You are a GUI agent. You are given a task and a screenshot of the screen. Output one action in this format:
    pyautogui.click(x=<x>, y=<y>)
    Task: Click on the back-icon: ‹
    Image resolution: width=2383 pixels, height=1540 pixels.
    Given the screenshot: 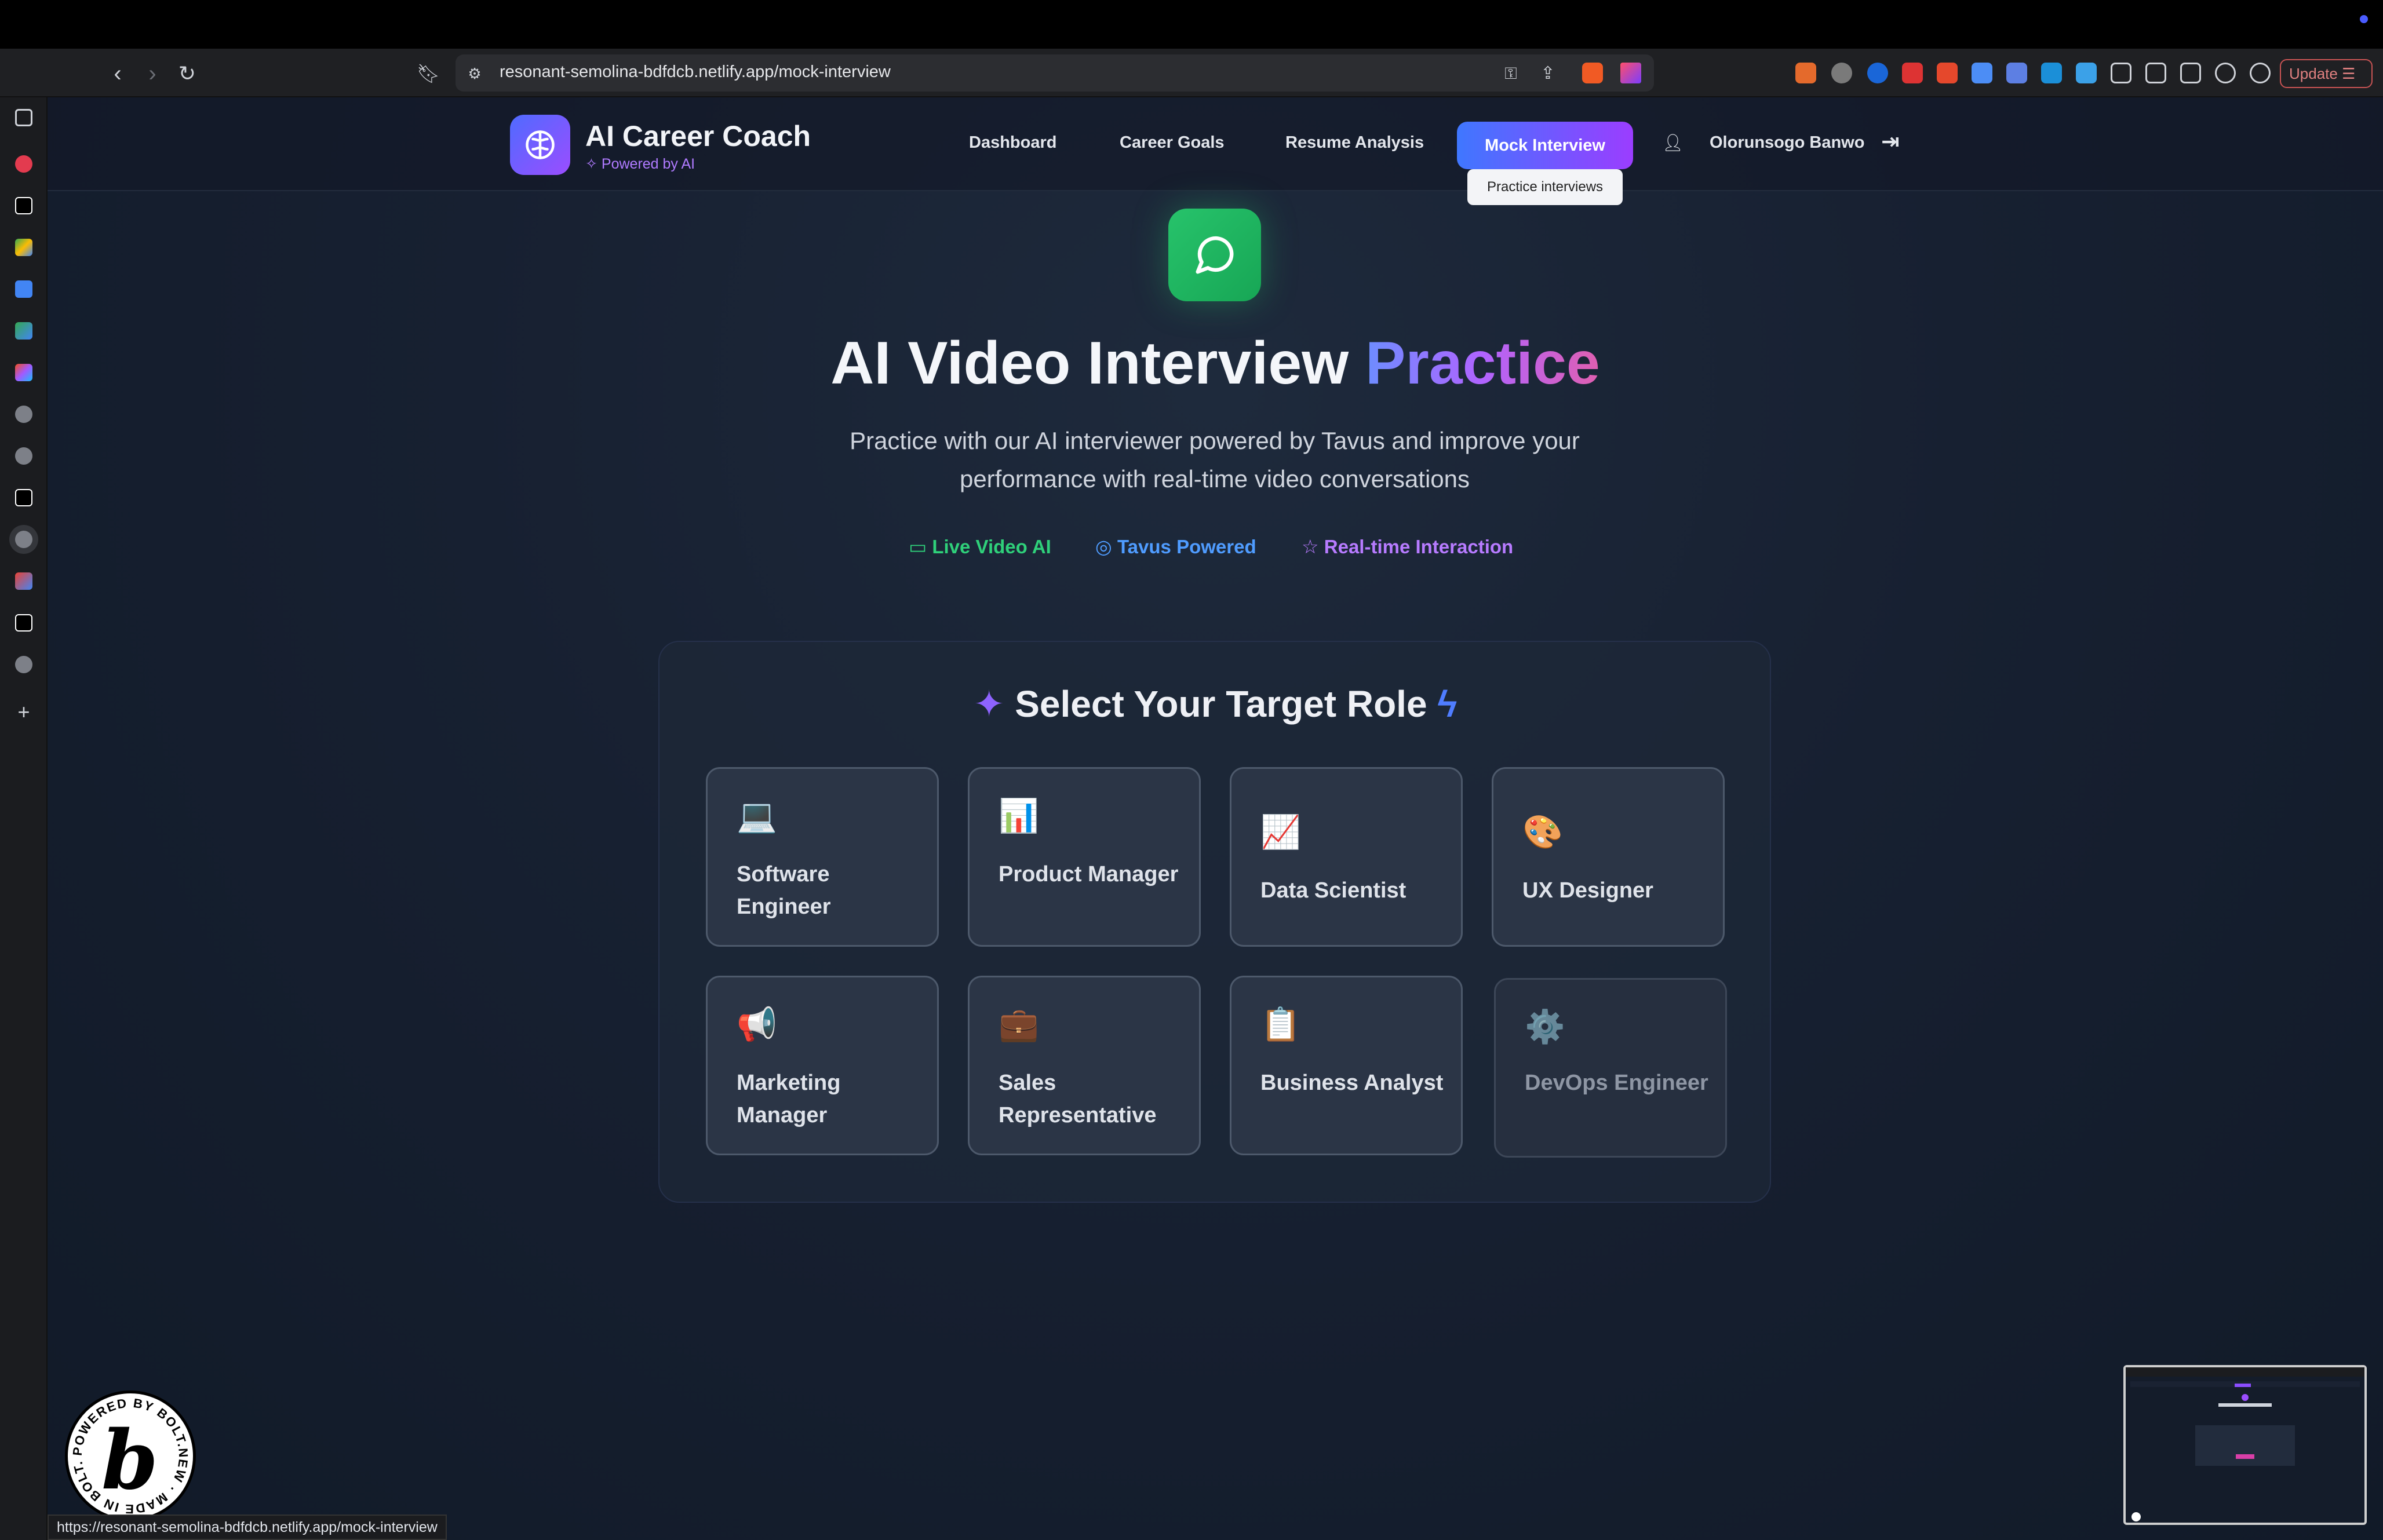 What is the action you would take?
    pyautogui.click(x=117, y=73)
    